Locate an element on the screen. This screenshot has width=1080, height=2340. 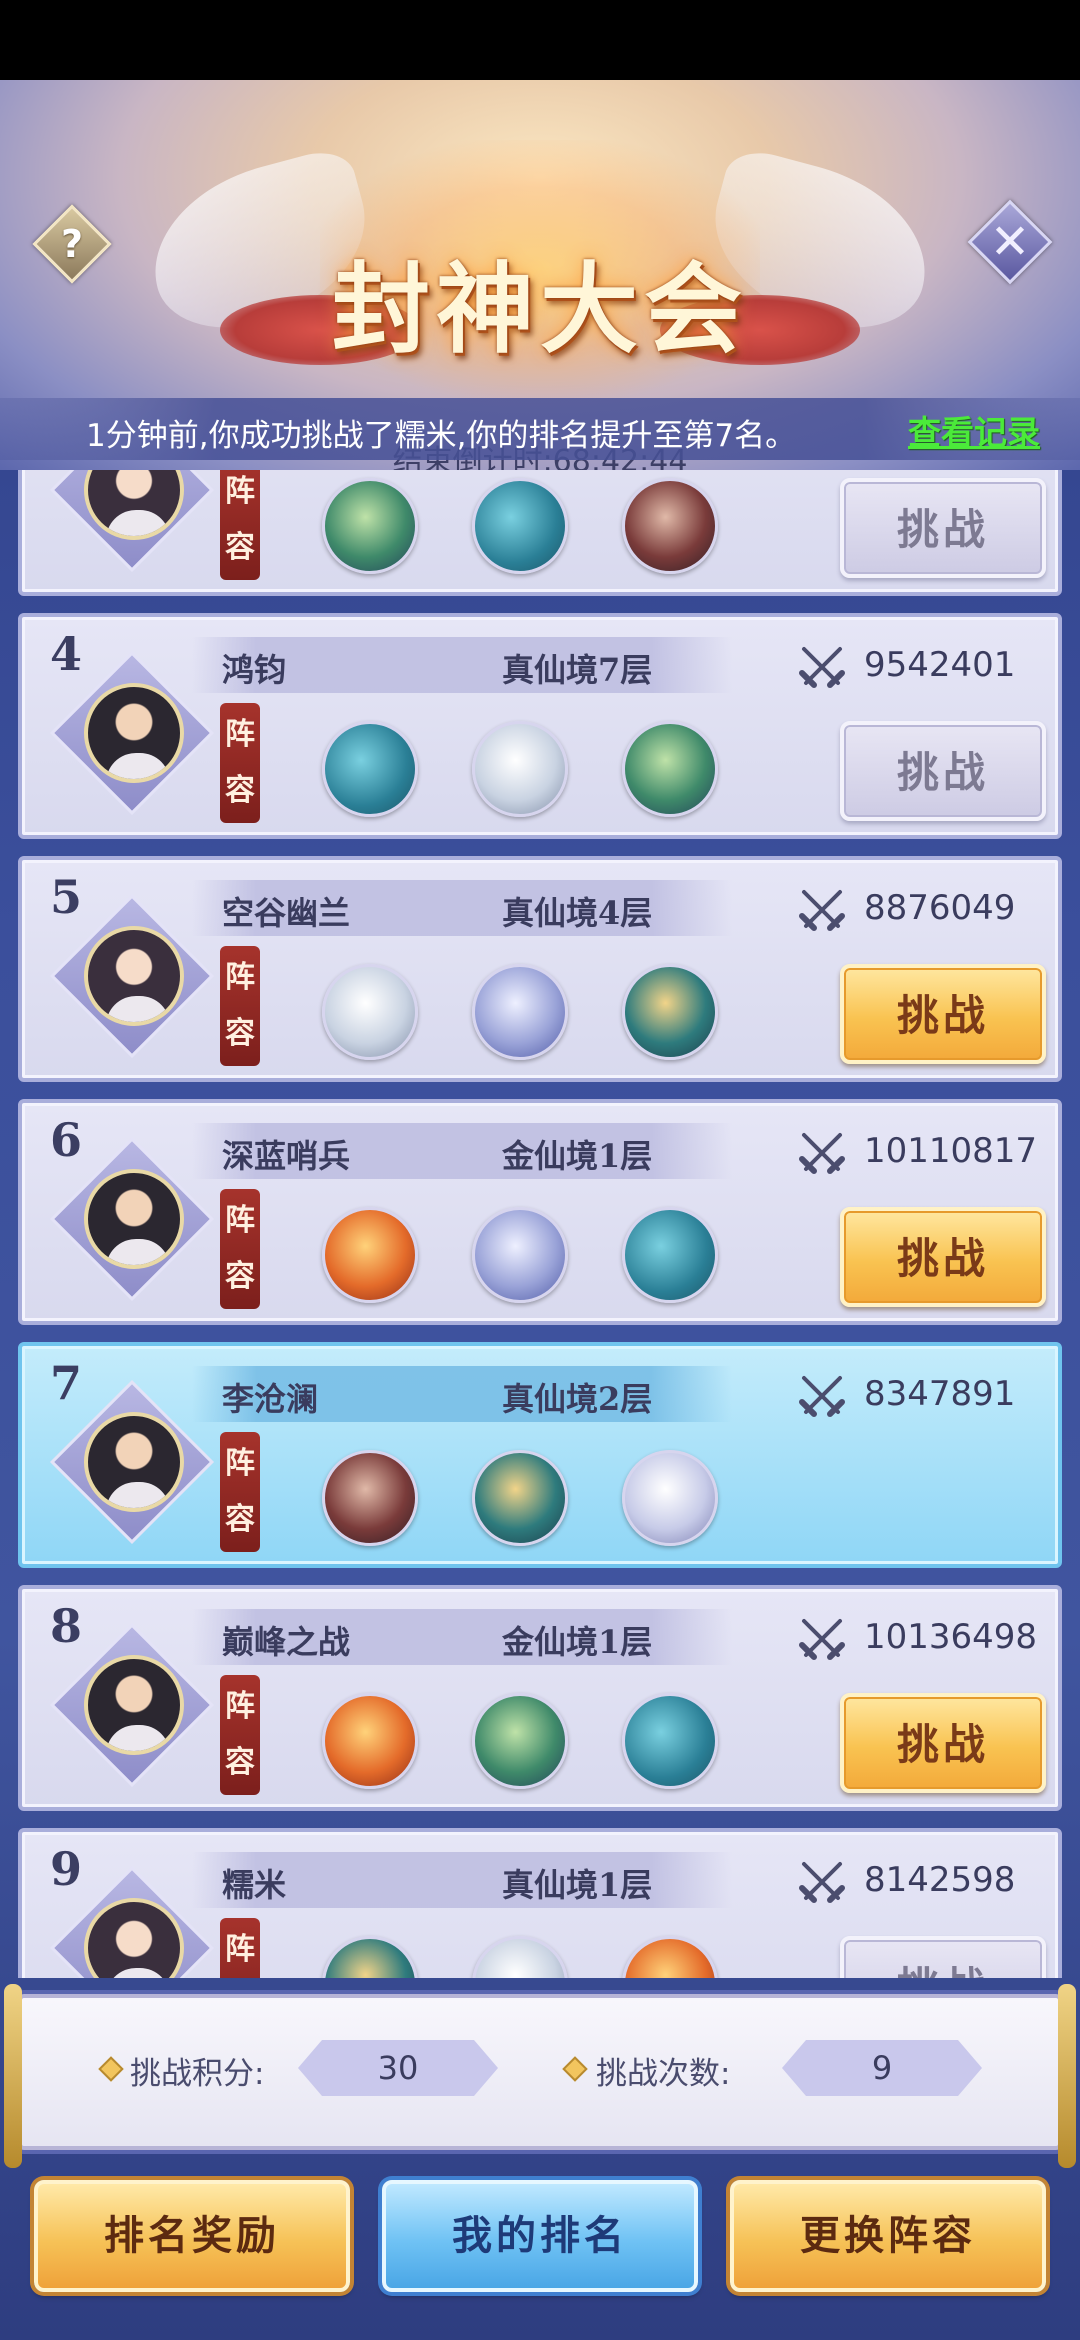
player-name: 李沧澜 is located at coordinates (270, 1399).